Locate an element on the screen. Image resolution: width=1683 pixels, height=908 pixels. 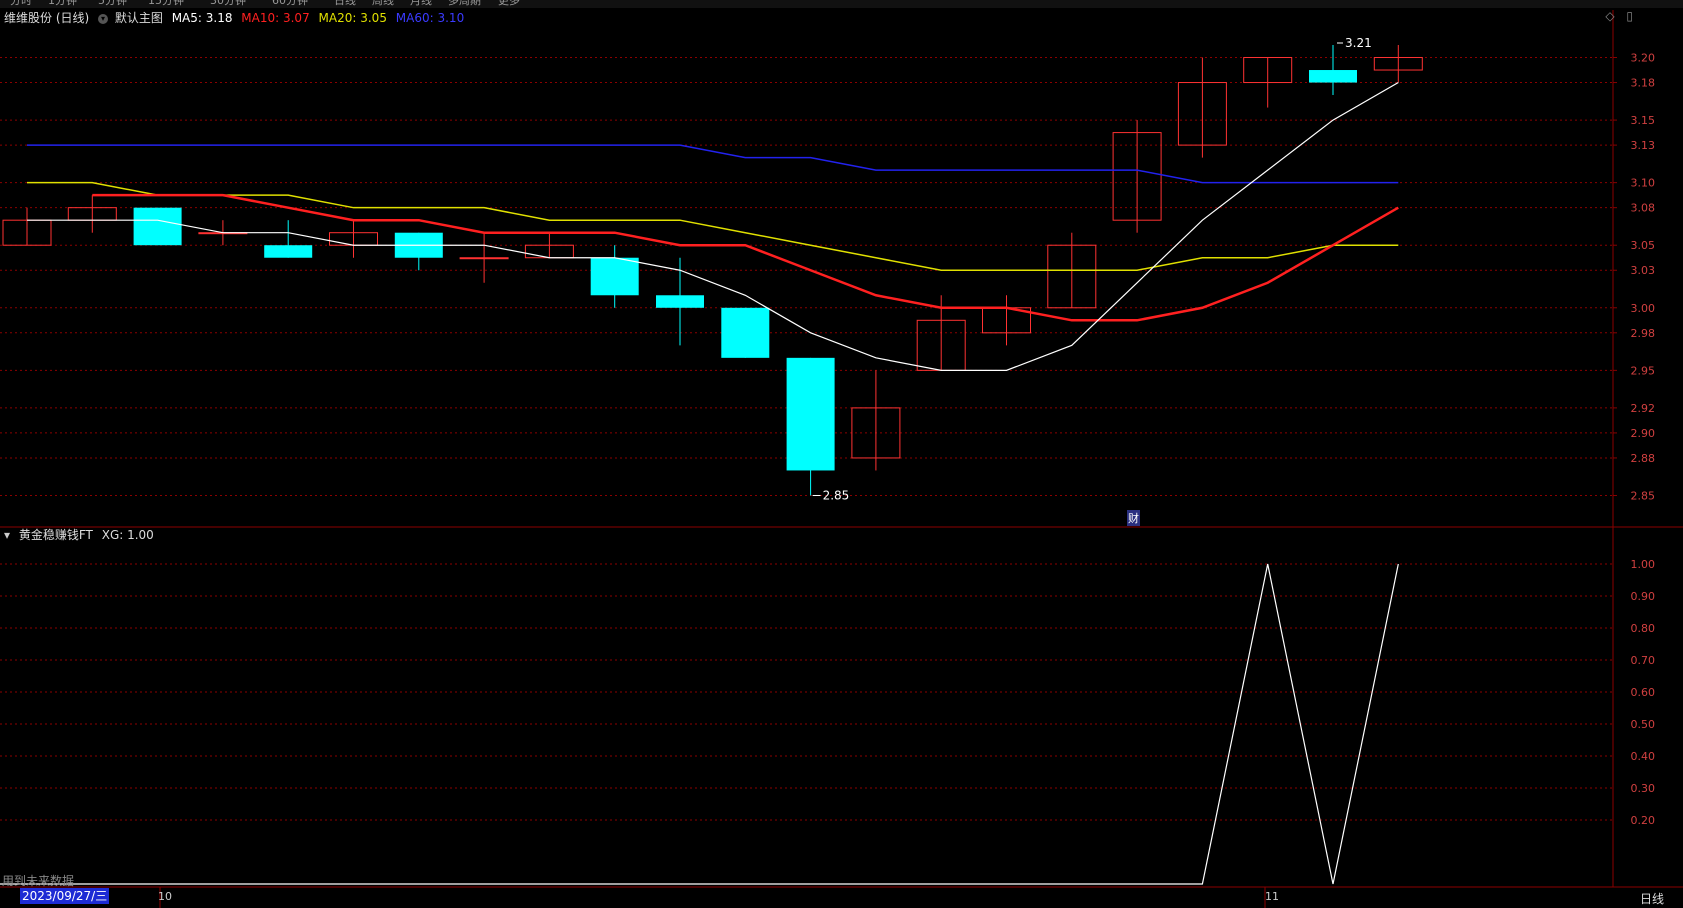
y-tick-label: 3.20 is located at coordinates (1643, 58).